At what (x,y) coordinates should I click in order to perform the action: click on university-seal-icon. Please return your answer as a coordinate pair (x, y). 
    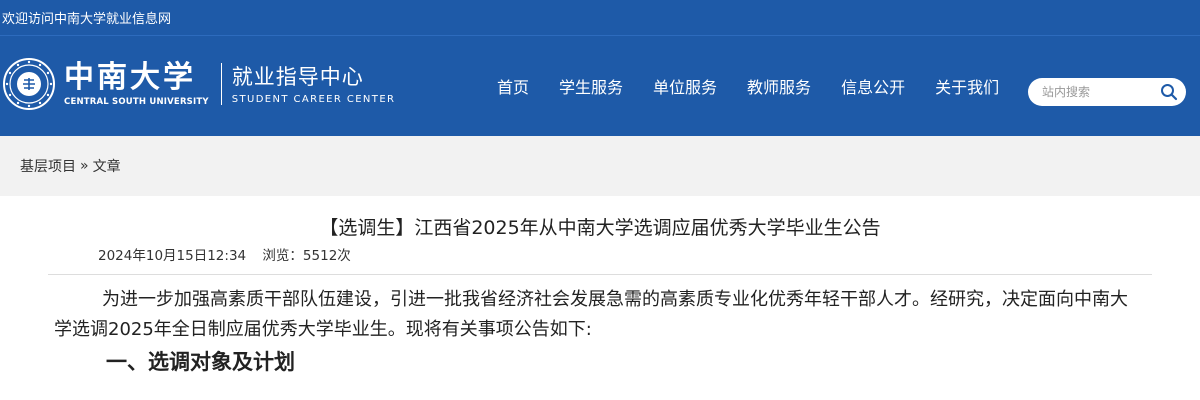
    Looking at the image, I should click on (29, 84).